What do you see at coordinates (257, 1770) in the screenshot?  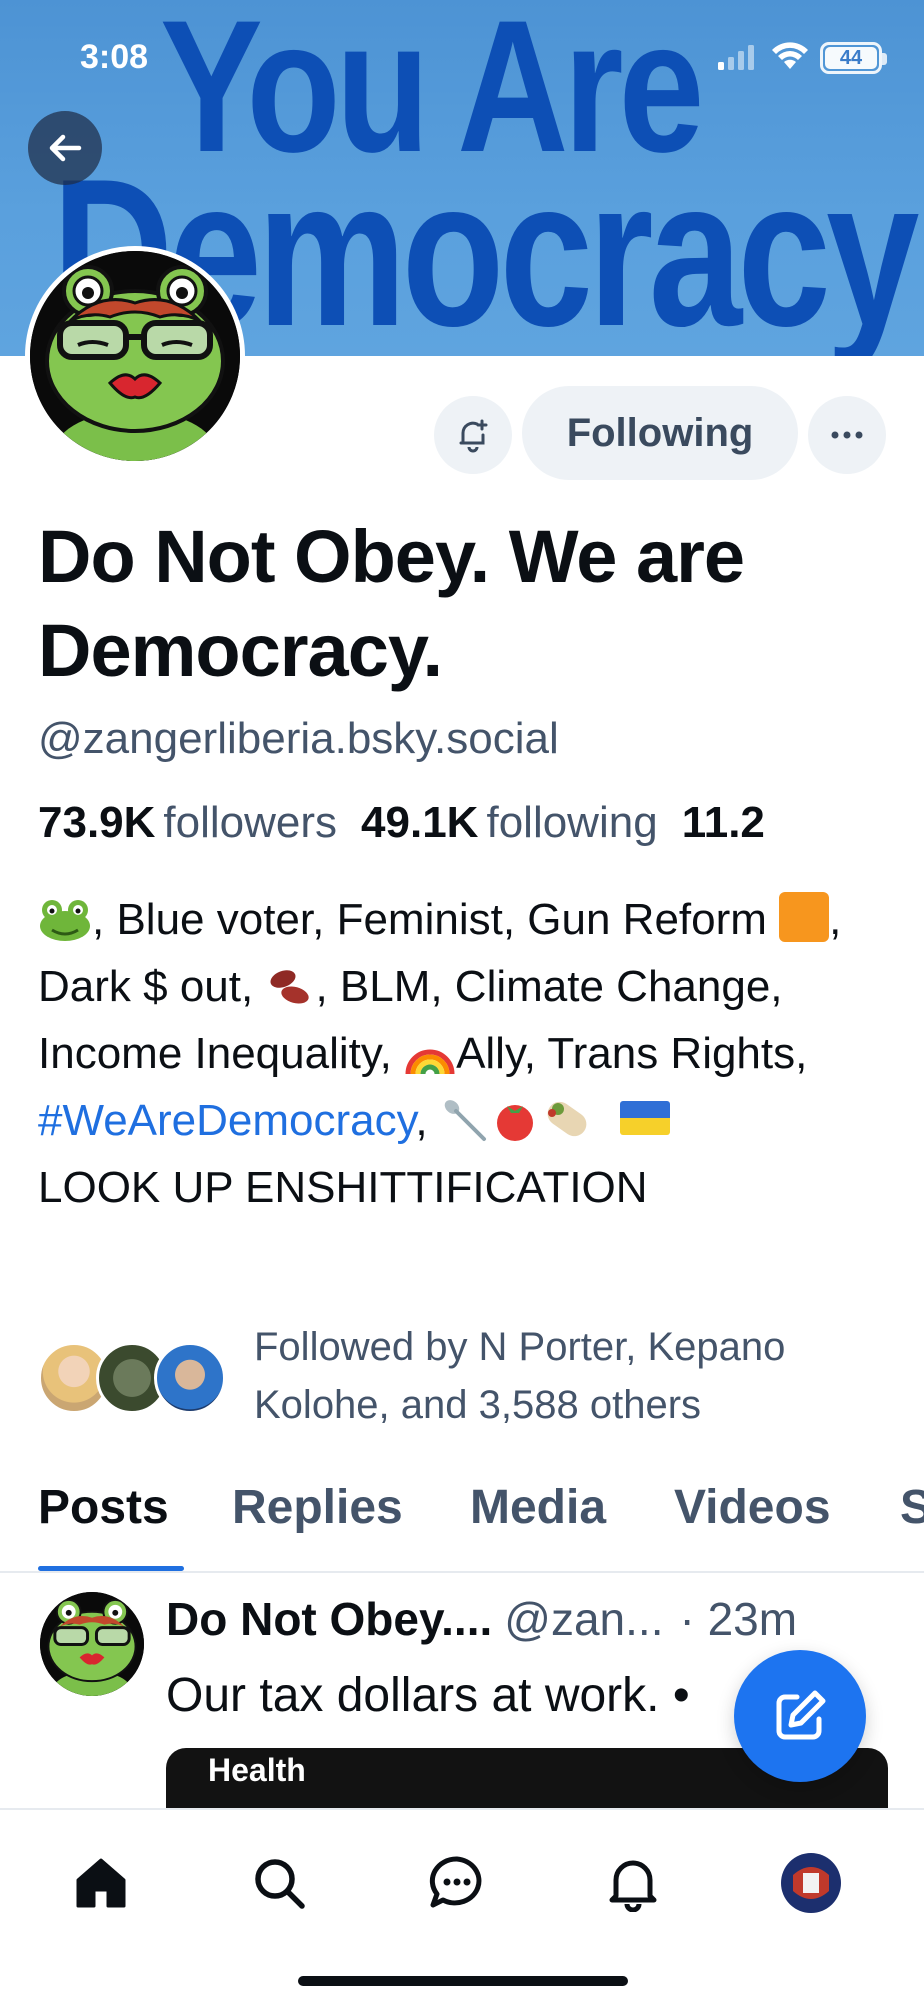 I see `post-media-label: Health` at bounding box center [257, 1770].